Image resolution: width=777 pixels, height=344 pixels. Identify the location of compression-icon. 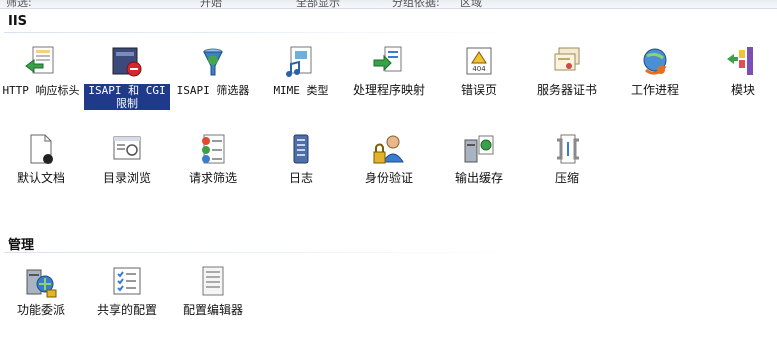
(568, 149).